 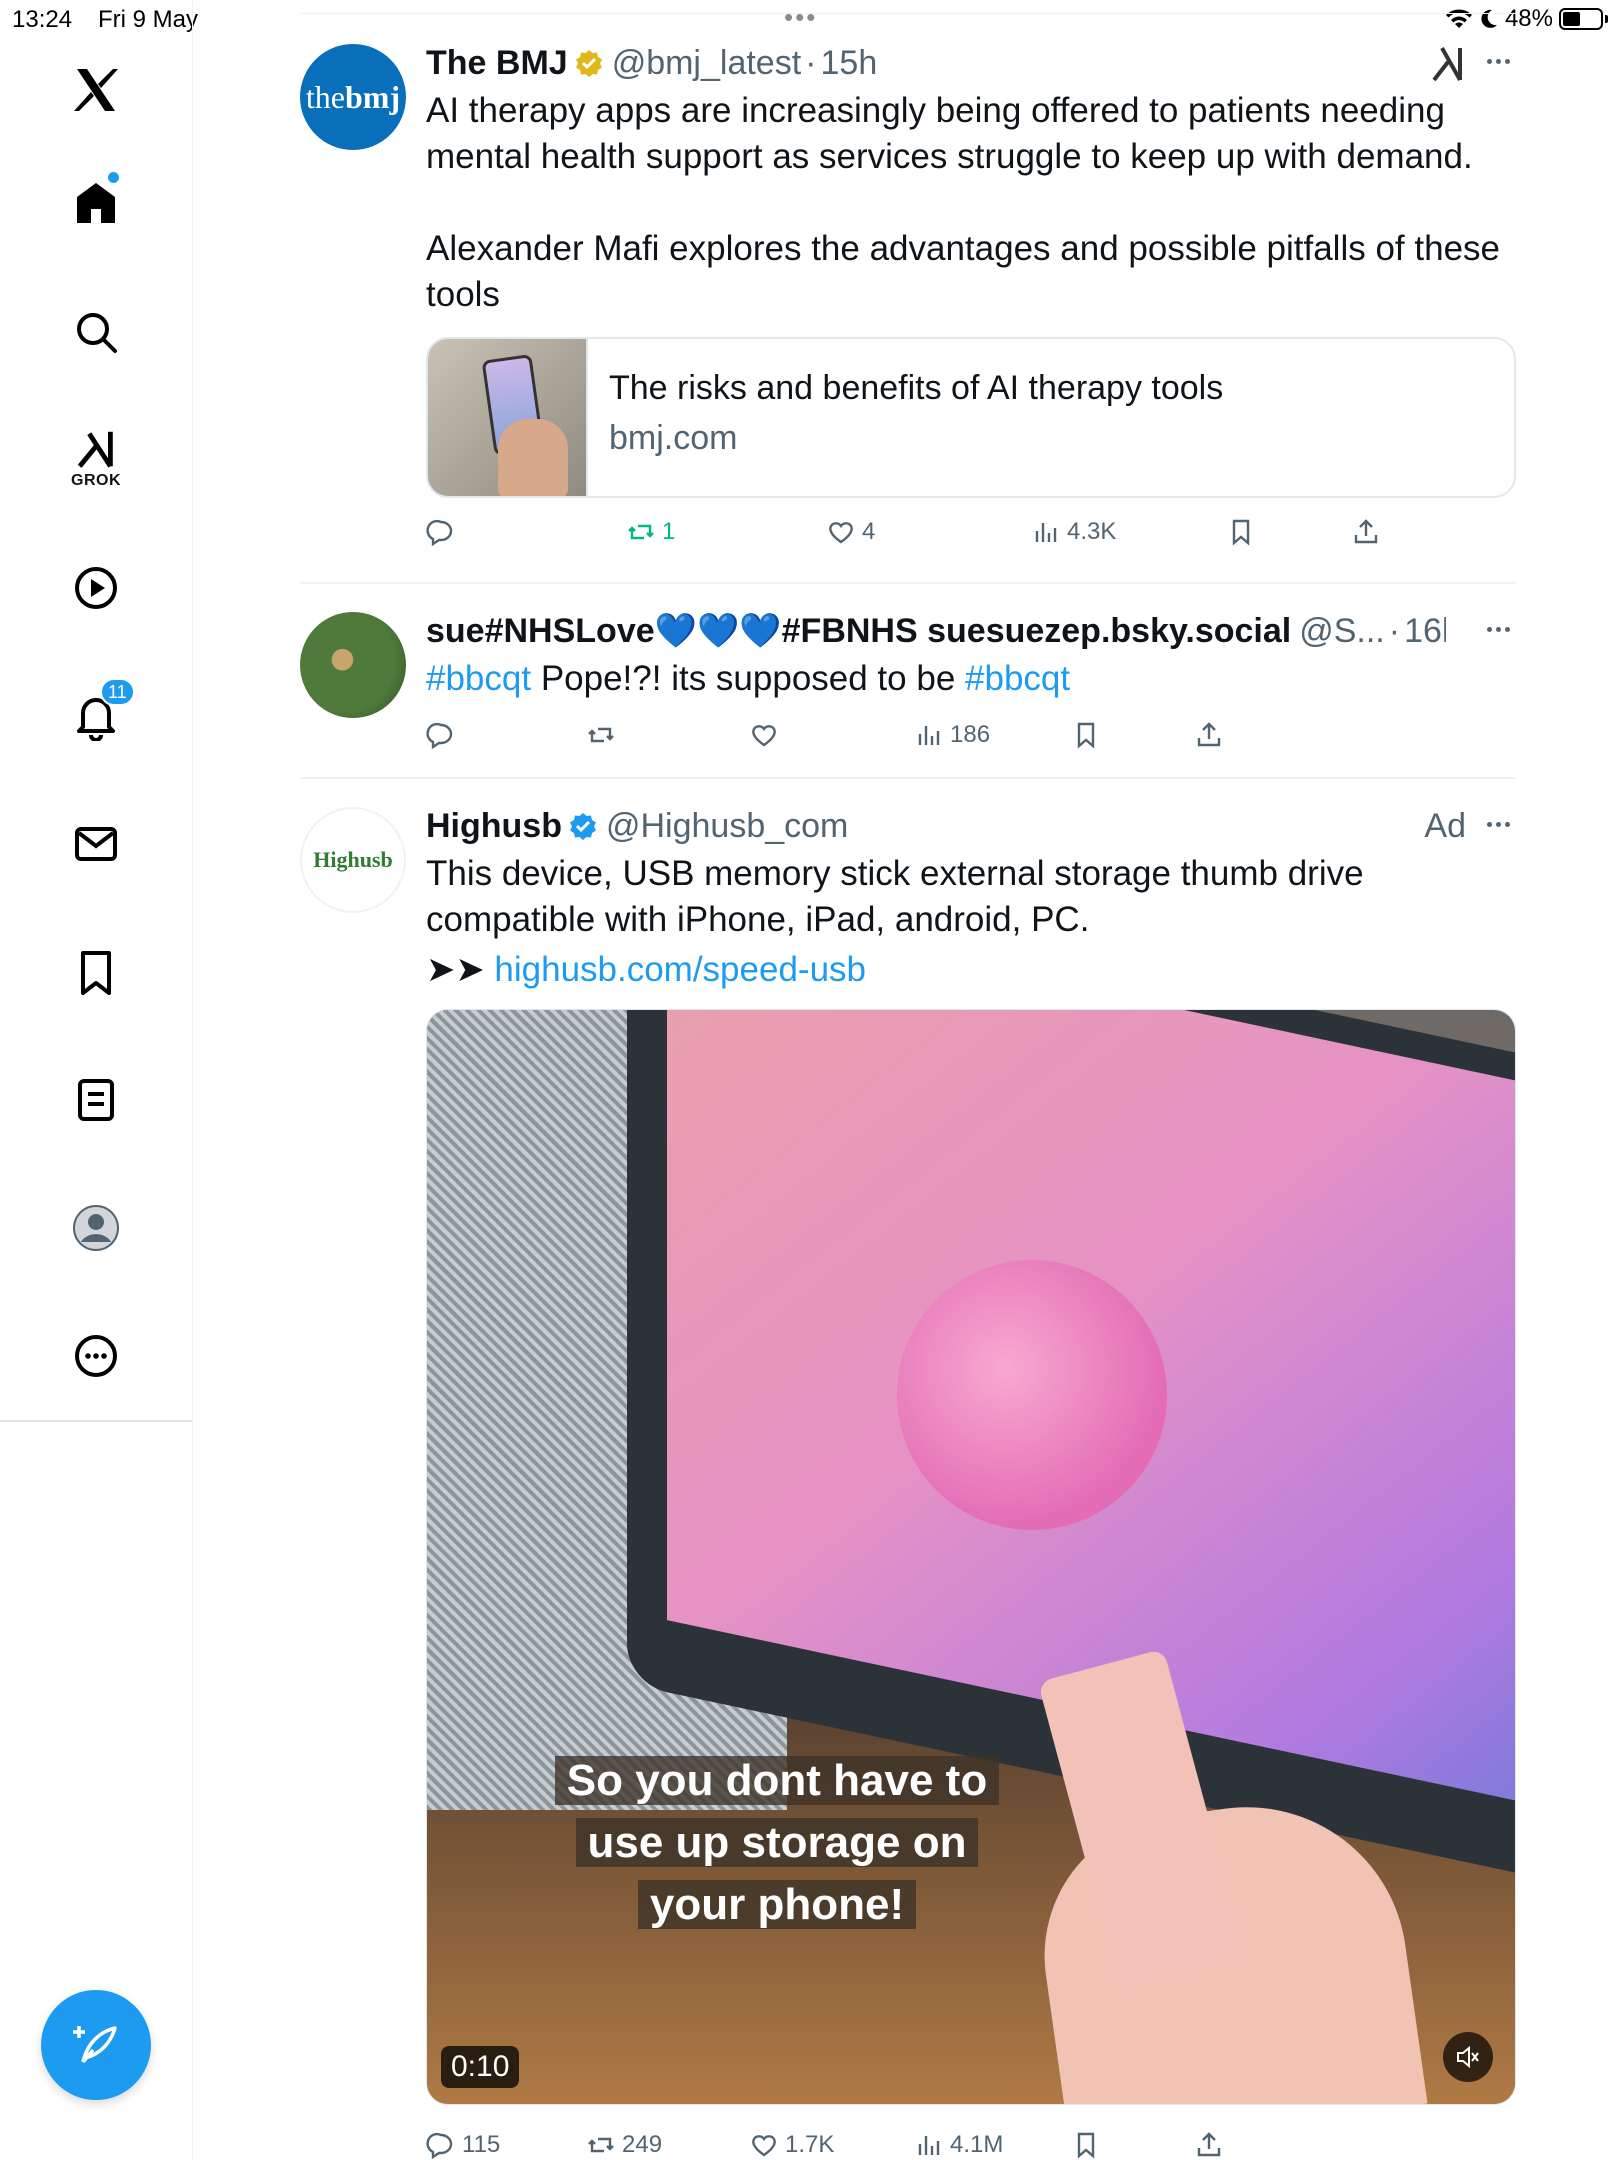 I want to click on nav-video, so click(x=96, y=588).